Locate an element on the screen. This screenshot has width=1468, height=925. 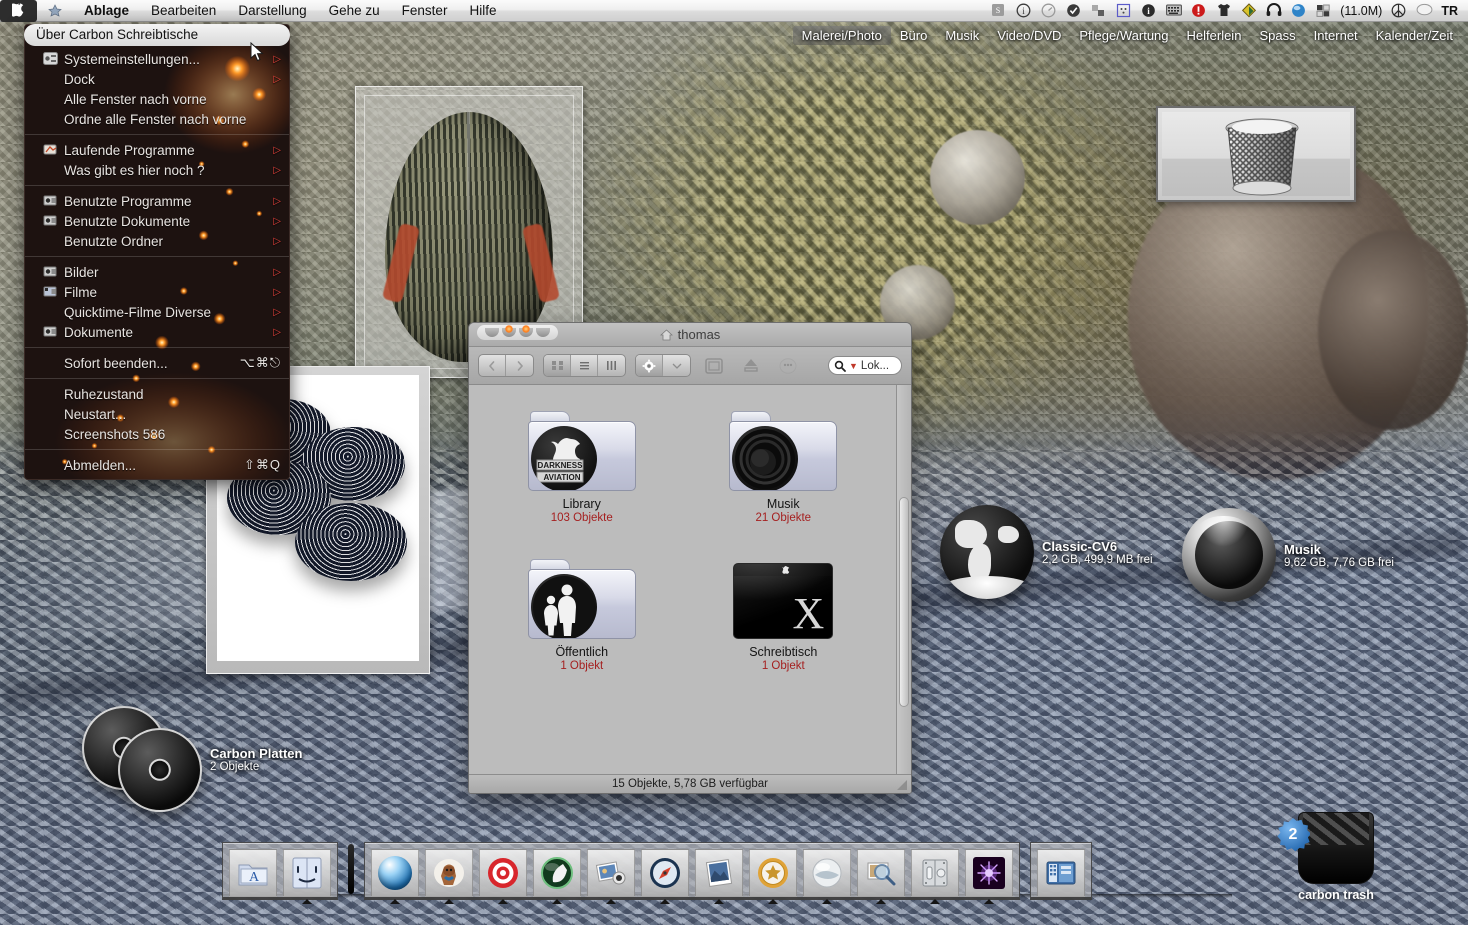
dock-item-target is located at coordinates (503, 876).